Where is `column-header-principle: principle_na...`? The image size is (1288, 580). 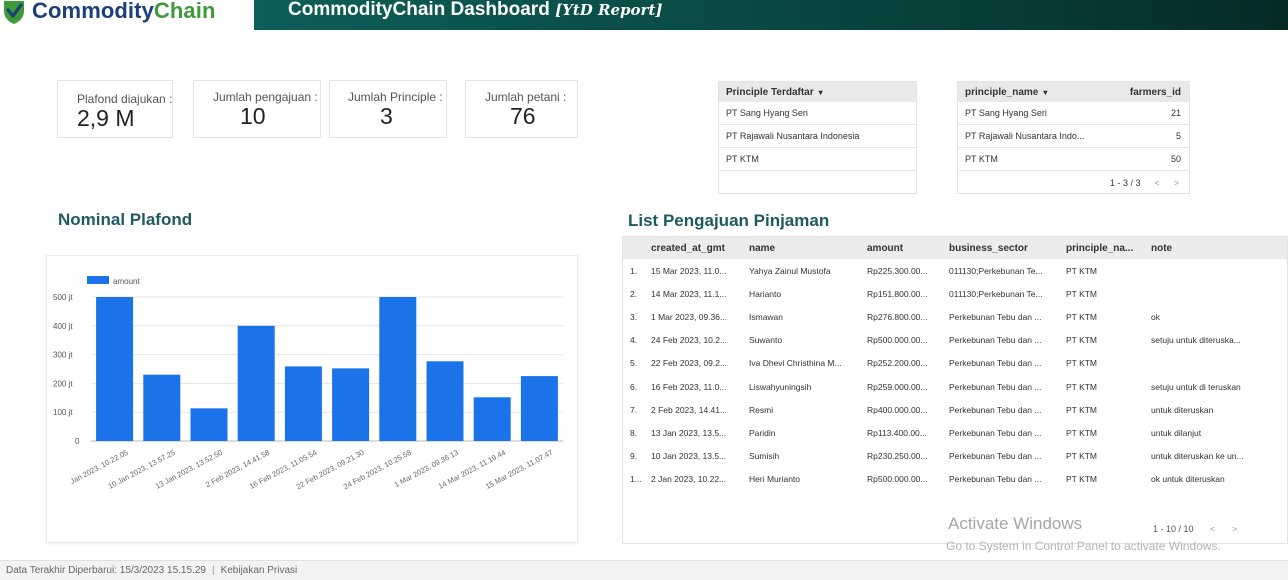 column-header-principle: principle_na... is located at coordinates (1108, 248).